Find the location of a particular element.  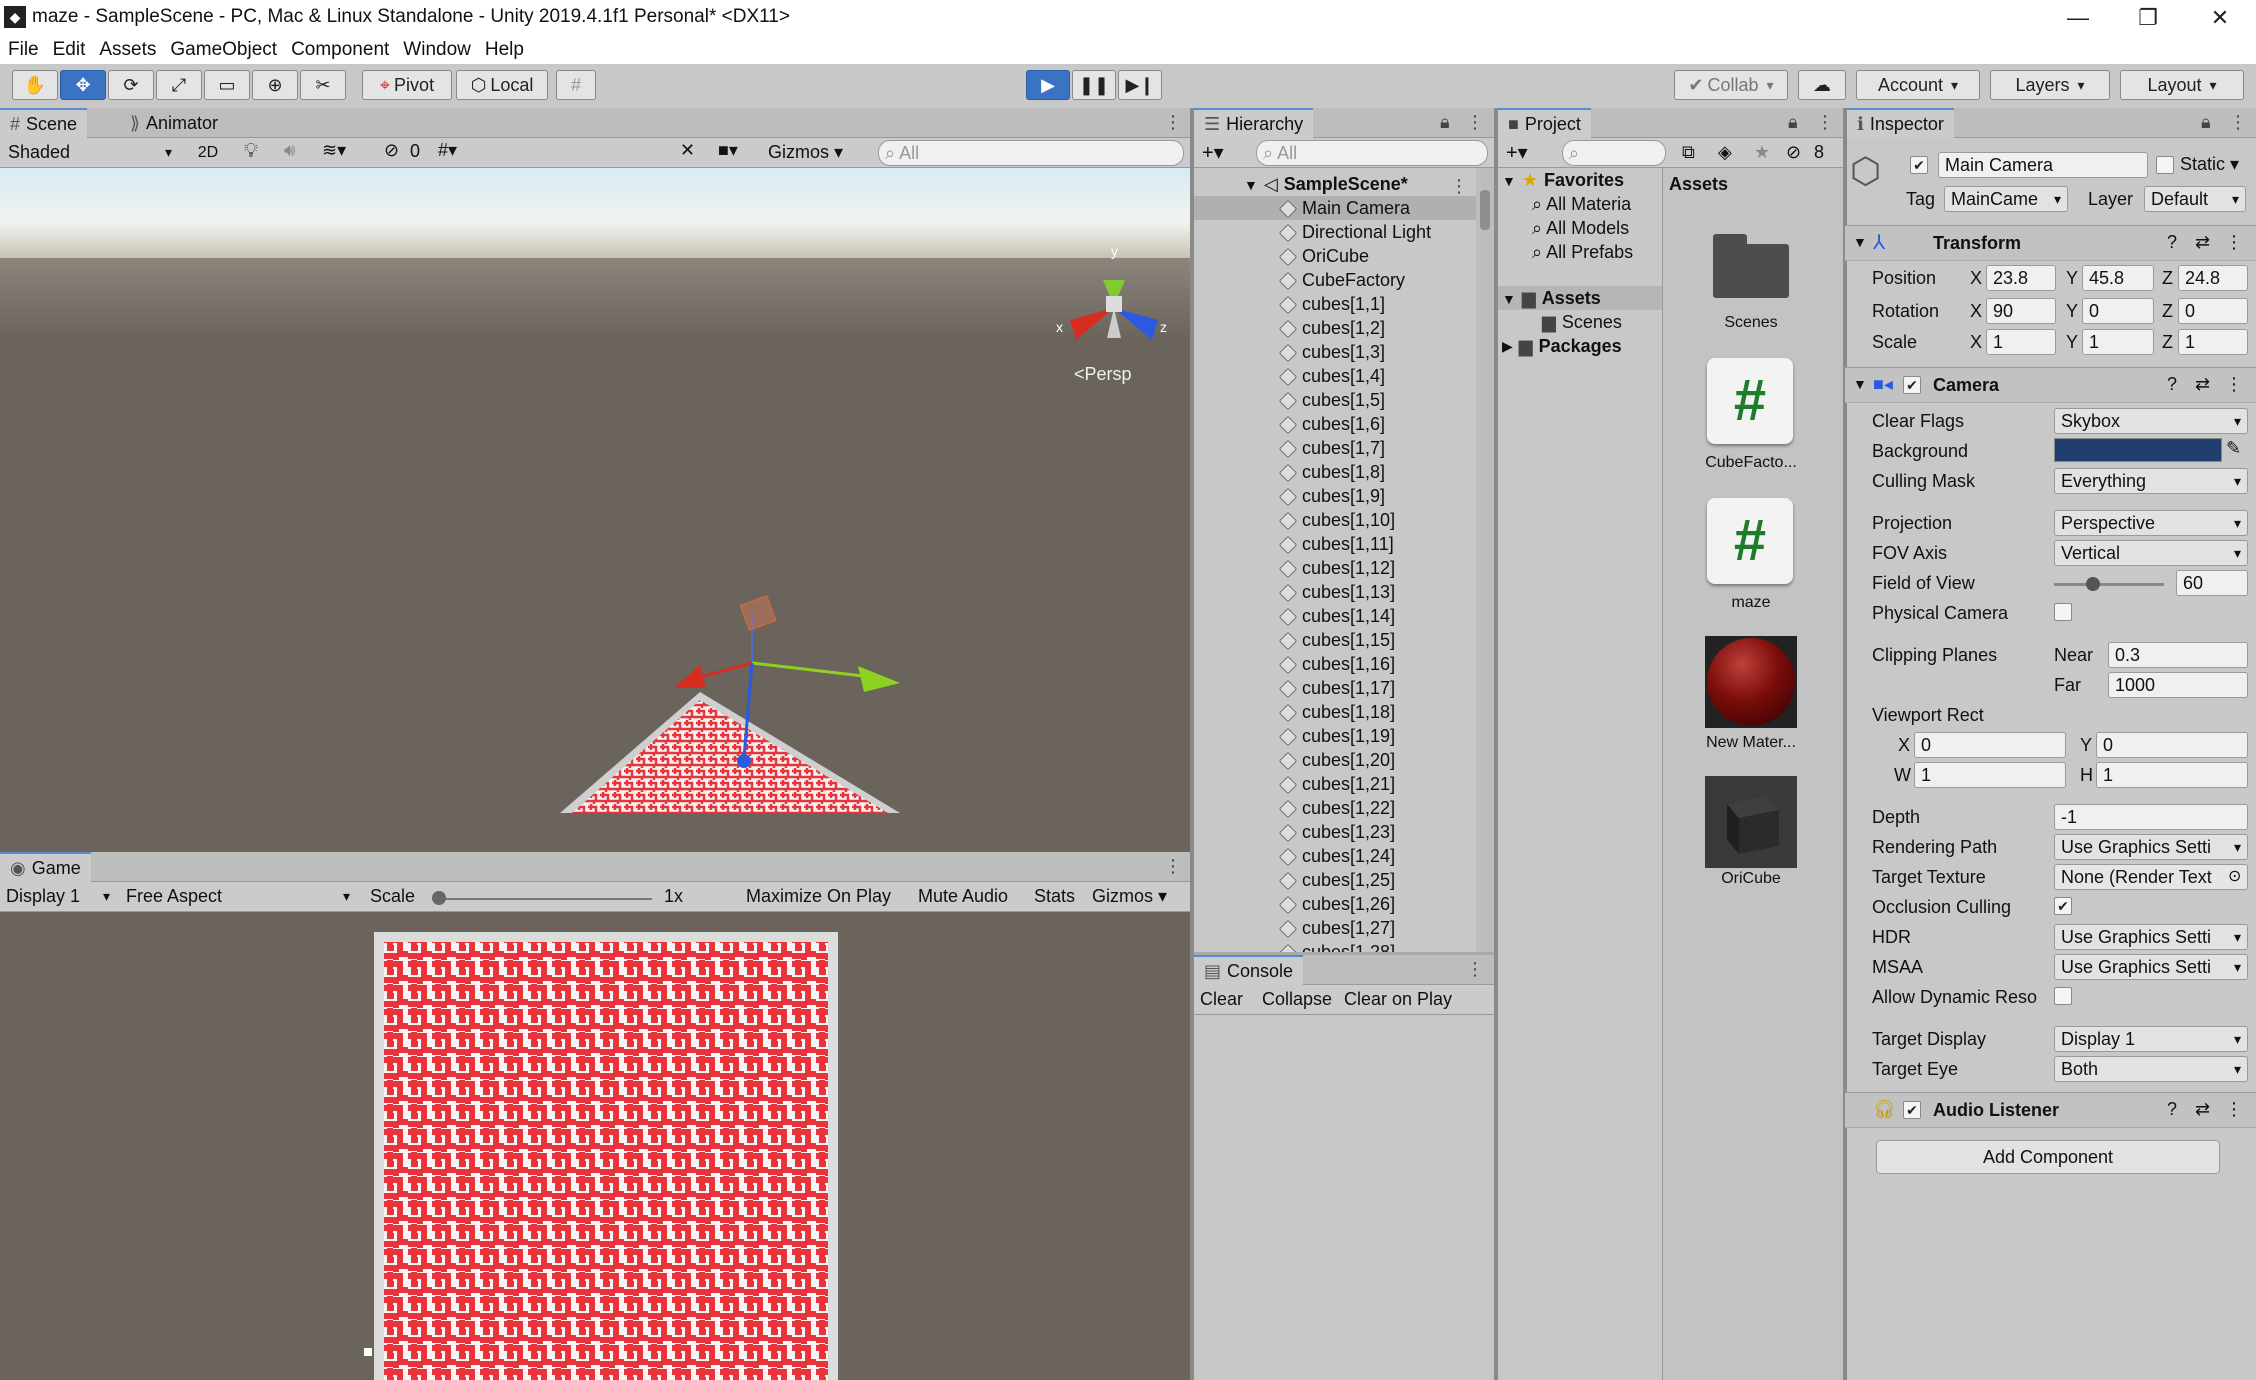

grid-toggle-icon: #▾ is located at coordinates (447, 150).